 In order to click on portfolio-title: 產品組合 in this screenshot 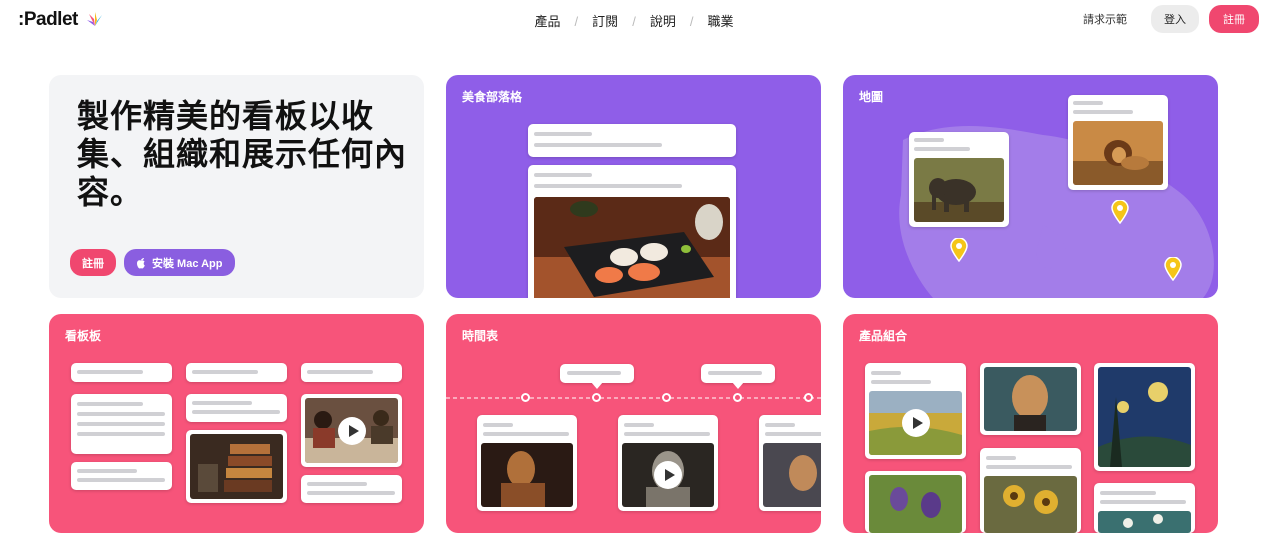, I will do `click(883, 336)`.